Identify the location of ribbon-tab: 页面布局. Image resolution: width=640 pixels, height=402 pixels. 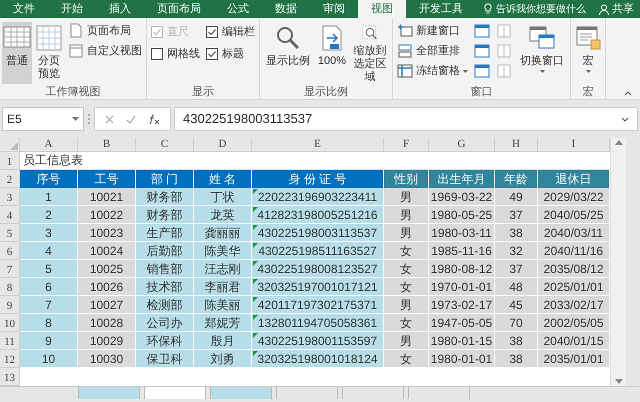
(179, 9).